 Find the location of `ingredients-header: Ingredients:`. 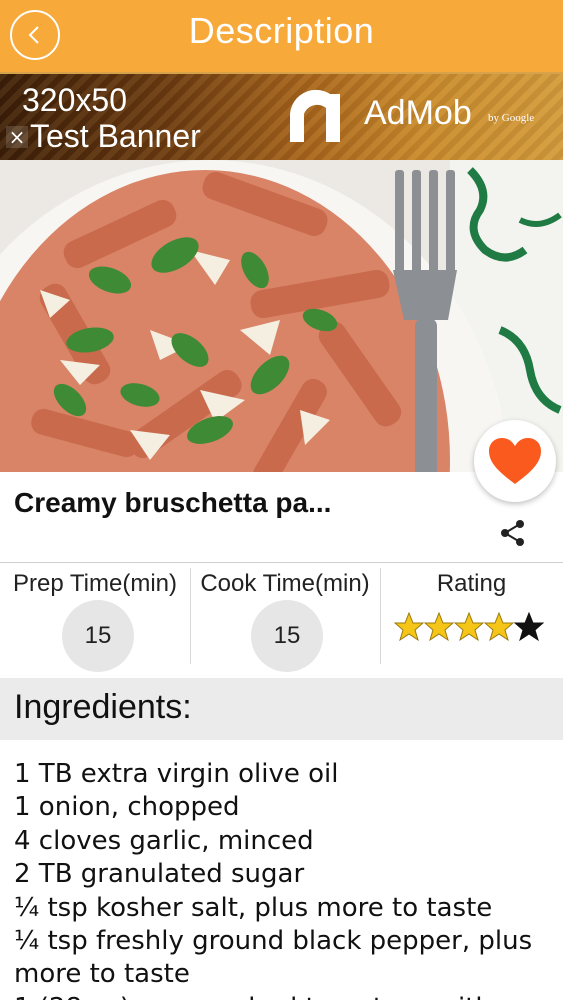

ingredients-header: Ingredients: is located at coordinates (281, 709).